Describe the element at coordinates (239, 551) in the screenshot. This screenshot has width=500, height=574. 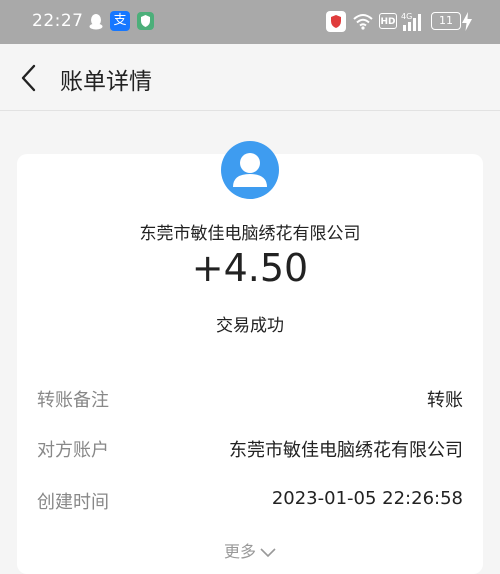
I see `more-label: 更多` at that location.